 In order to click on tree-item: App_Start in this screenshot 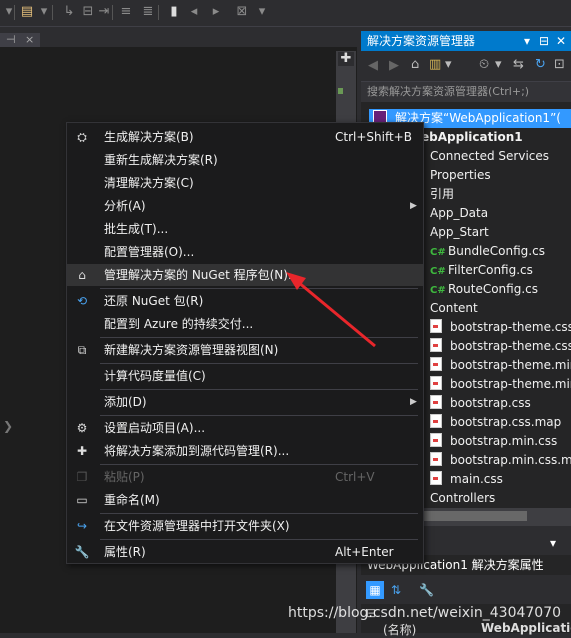, I will do `click(459, 232)`.